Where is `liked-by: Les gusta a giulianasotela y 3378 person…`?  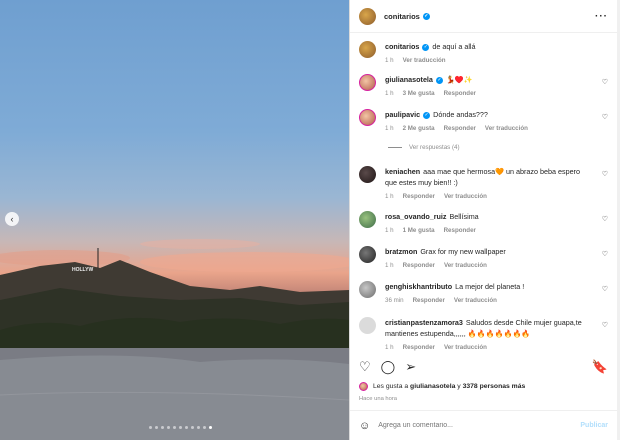 liked-by: Les gusta a giulianasotela y 3378 person… is located at coordinates (483, 386).